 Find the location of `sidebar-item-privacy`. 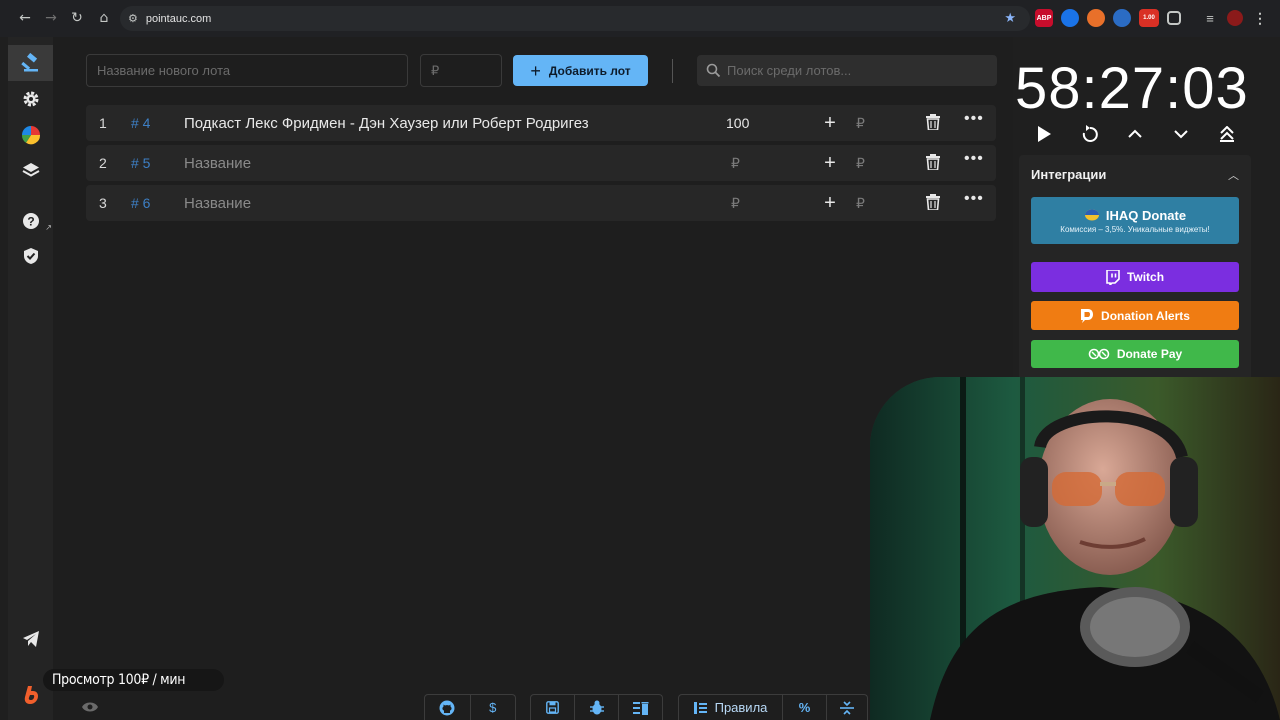

sidebar-item-privacy is located at coordinates (30, 256).